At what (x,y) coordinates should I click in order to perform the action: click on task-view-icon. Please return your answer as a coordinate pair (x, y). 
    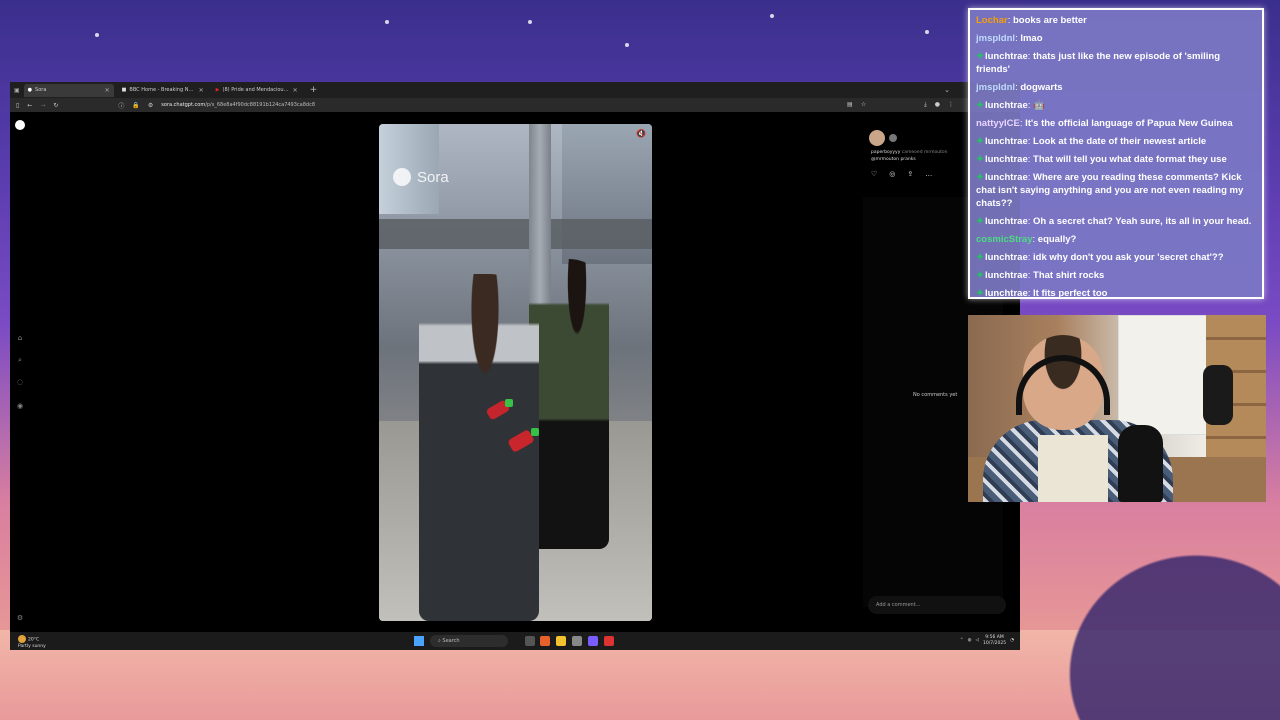
    Looking at the image, I should click on (530, 641).